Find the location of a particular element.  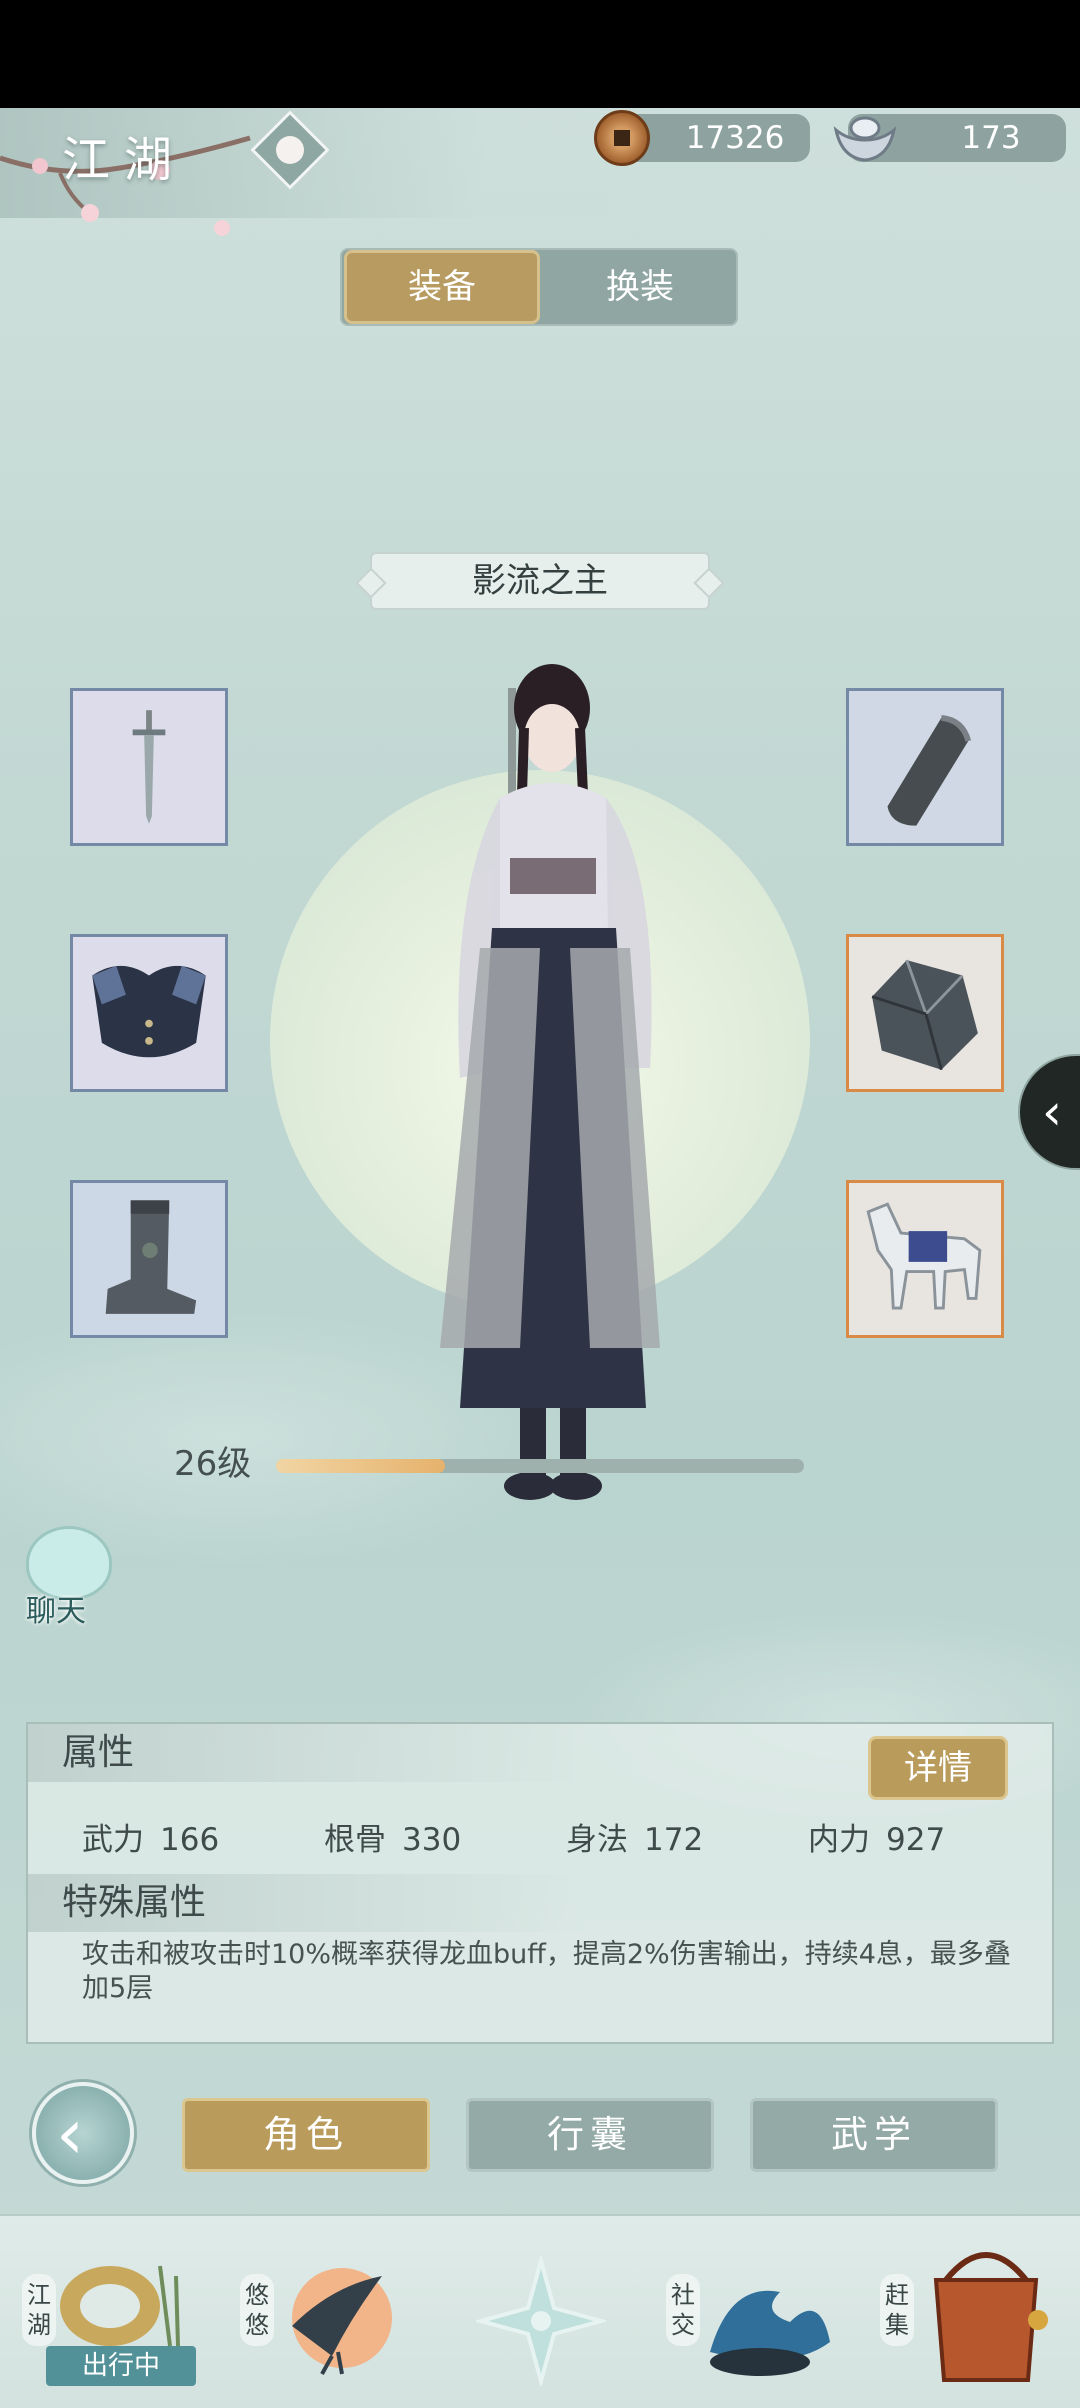

boots-icon is located at coordinates (151, 1257).